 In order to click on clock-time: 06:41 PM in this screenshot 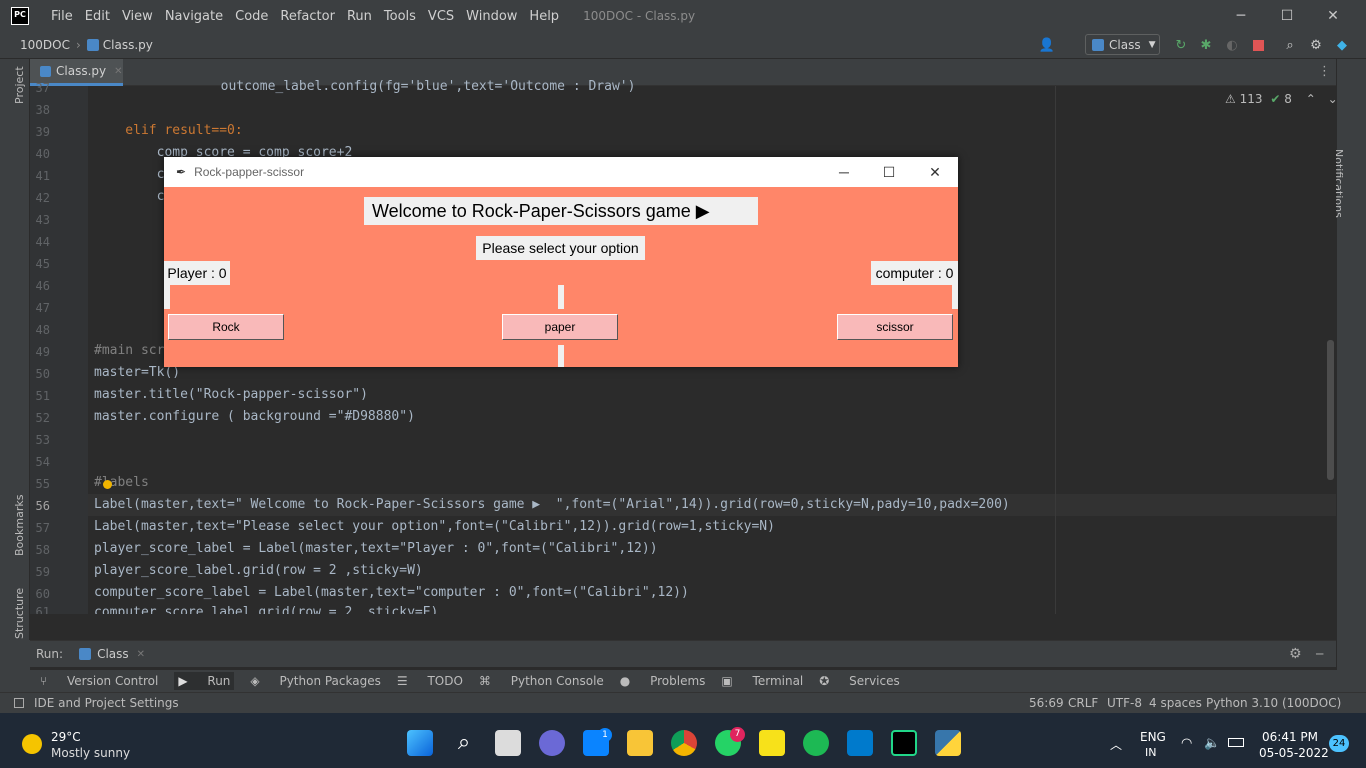, I will do `click(1290, 737)`.